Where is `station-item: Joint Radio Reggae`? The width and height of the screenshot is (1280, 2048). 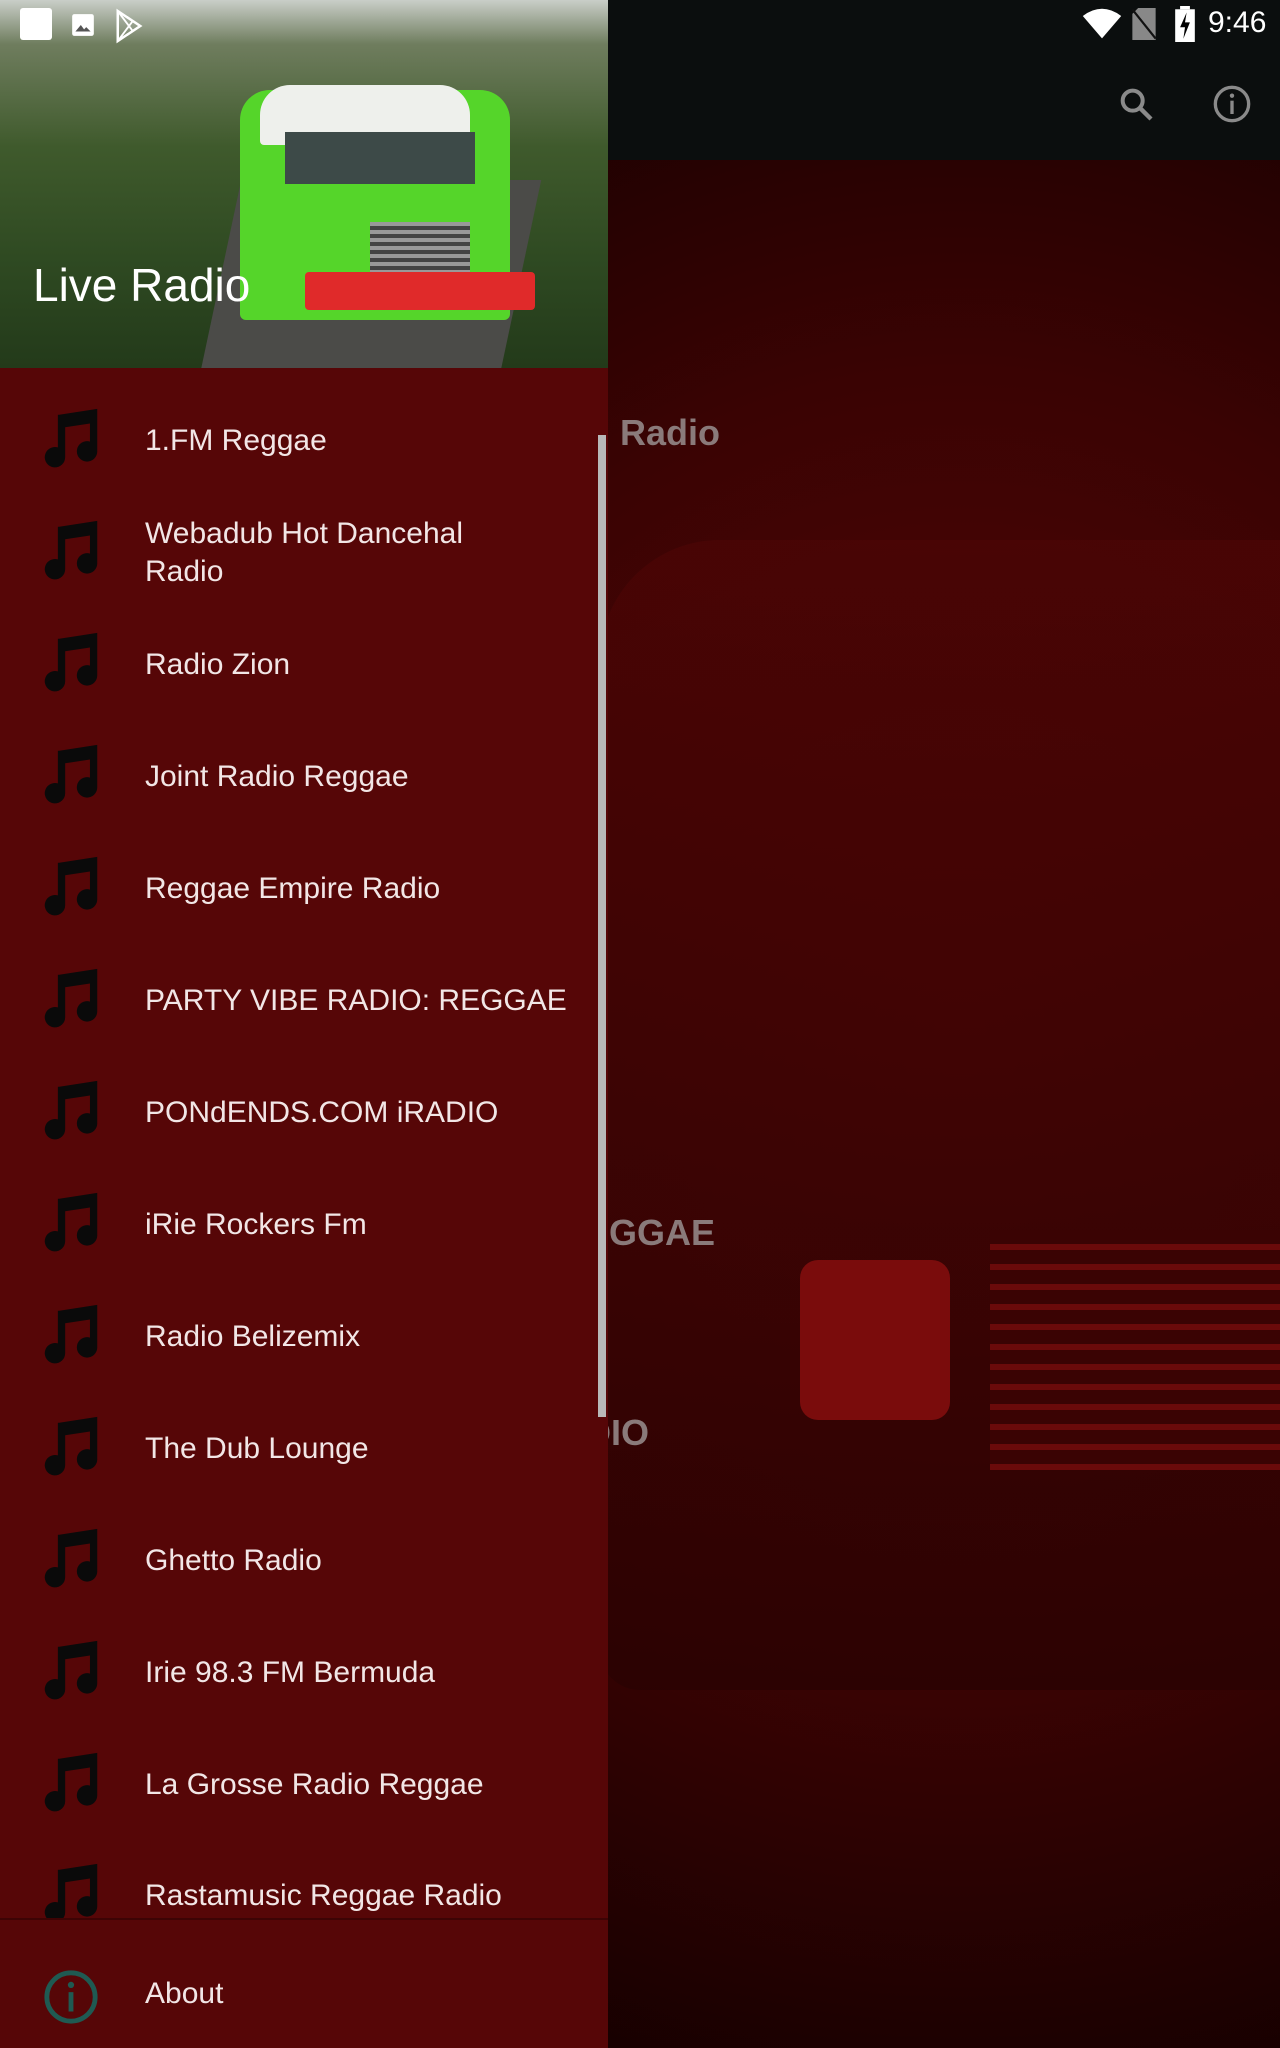
station-item: Joint Radio Reggae is located at coordinates (295, 777).